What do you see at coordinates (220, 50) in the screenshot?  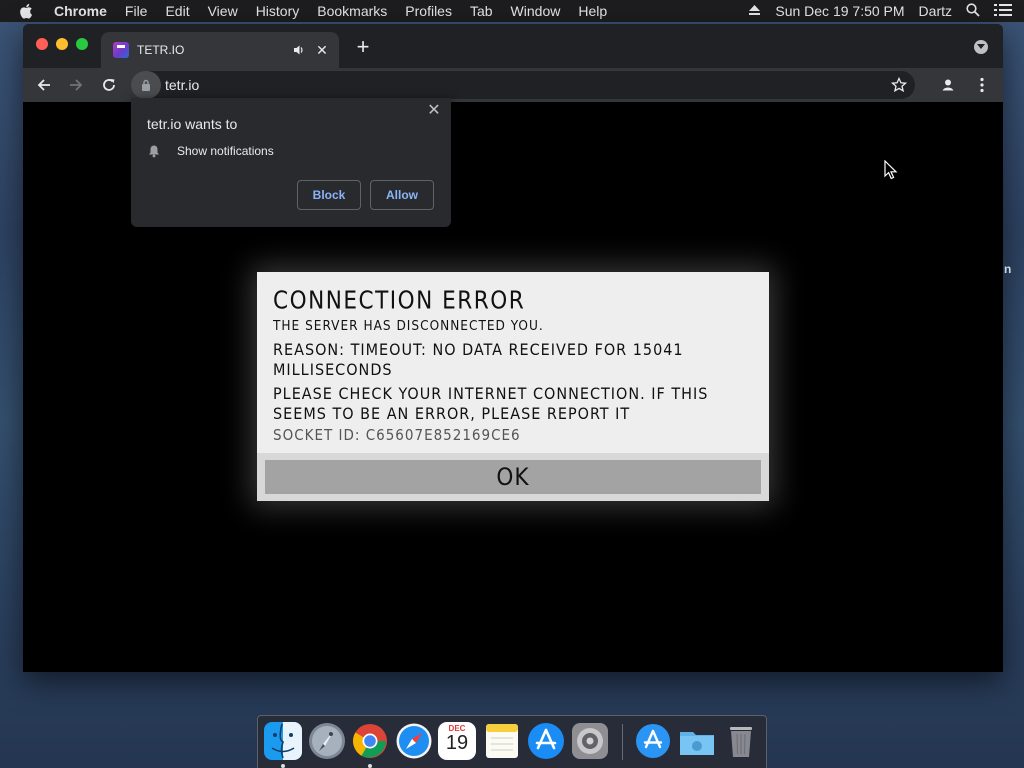 I see `tab-tetrio: TETR.IO ✕` at bounding box center [220, 50].